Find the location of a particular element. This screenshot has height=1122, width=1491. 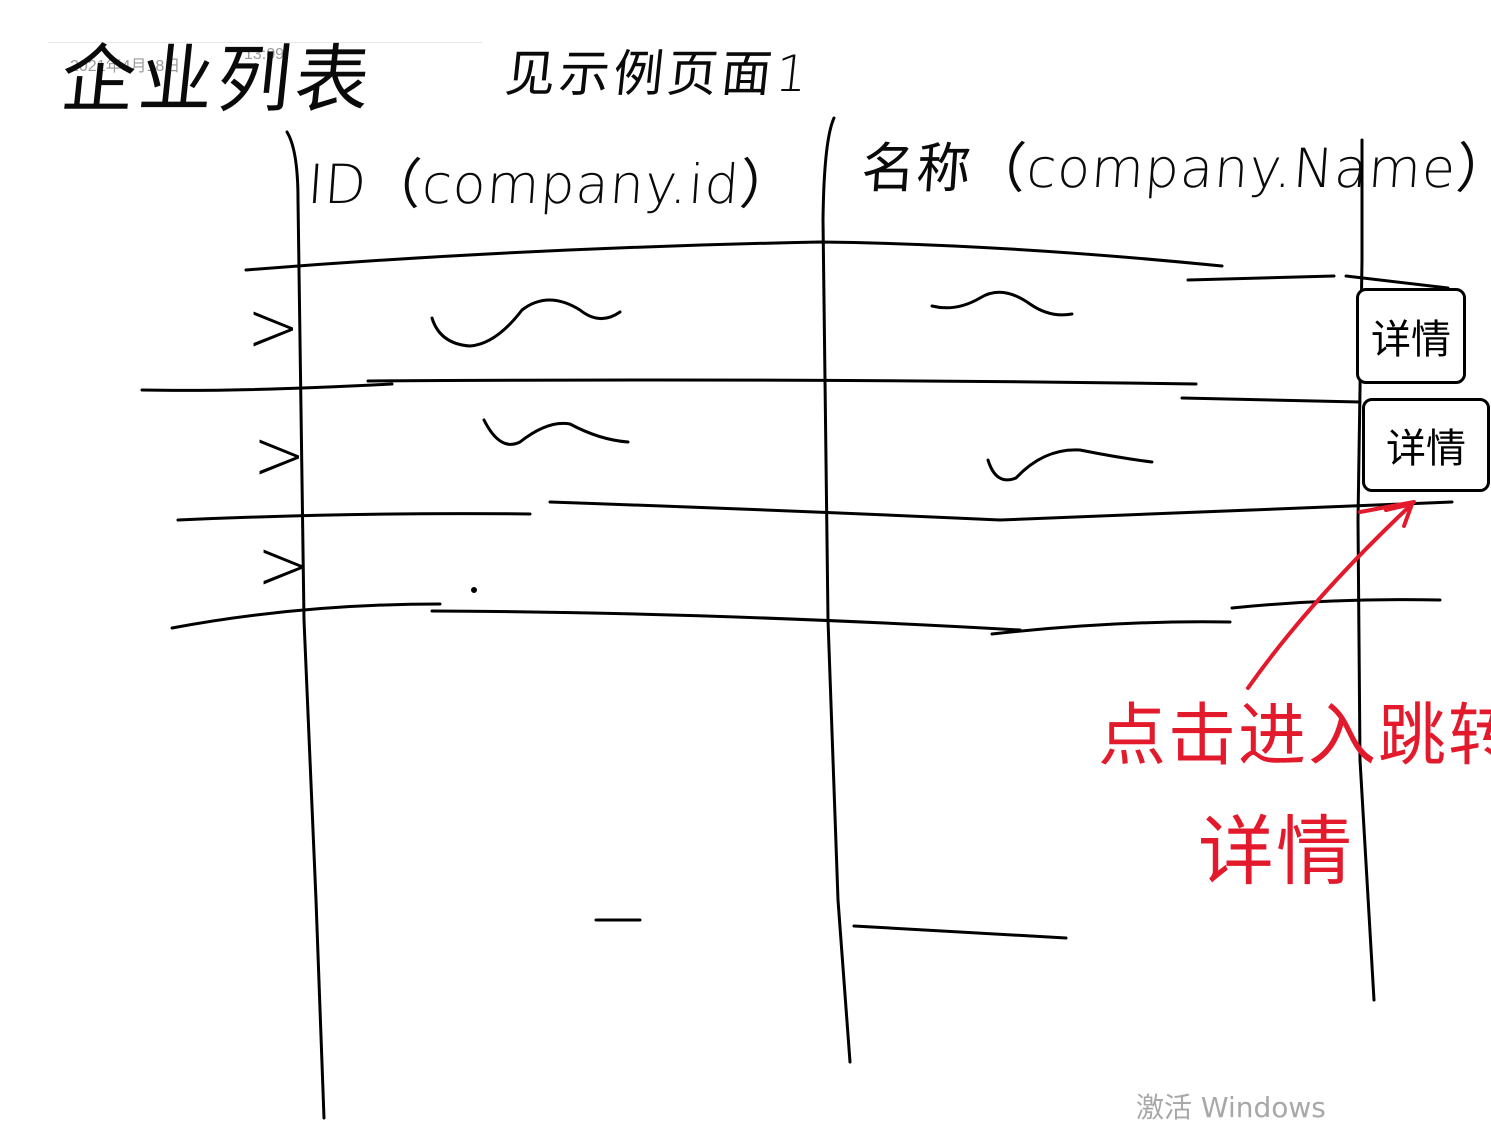

annotation-arrow is located at coordinates (1331, 595).